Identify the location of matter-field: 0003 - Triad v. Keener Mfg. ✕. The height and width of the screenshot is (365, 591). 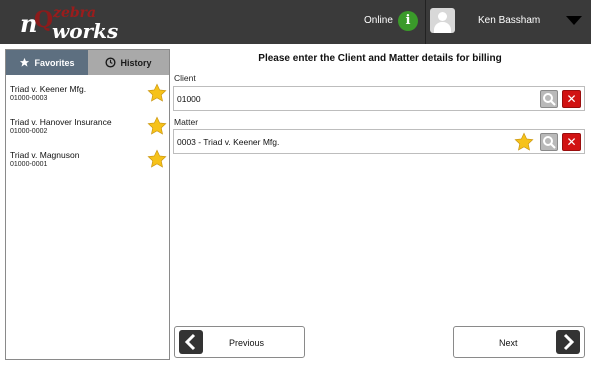
(379, 141).